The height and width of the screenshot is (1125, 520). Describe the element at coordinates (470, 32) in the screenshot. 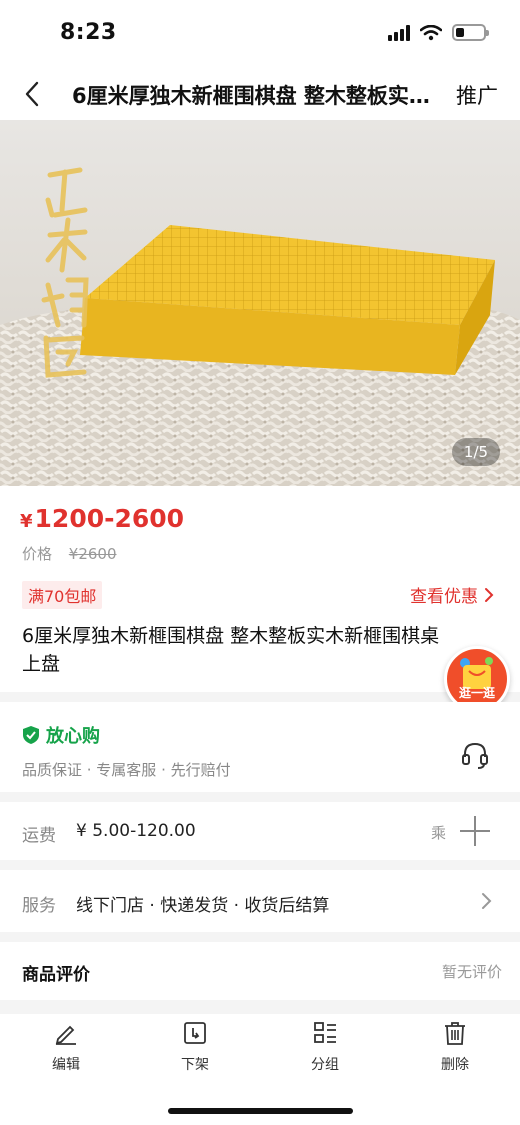

I see `battery-icon` at that location.